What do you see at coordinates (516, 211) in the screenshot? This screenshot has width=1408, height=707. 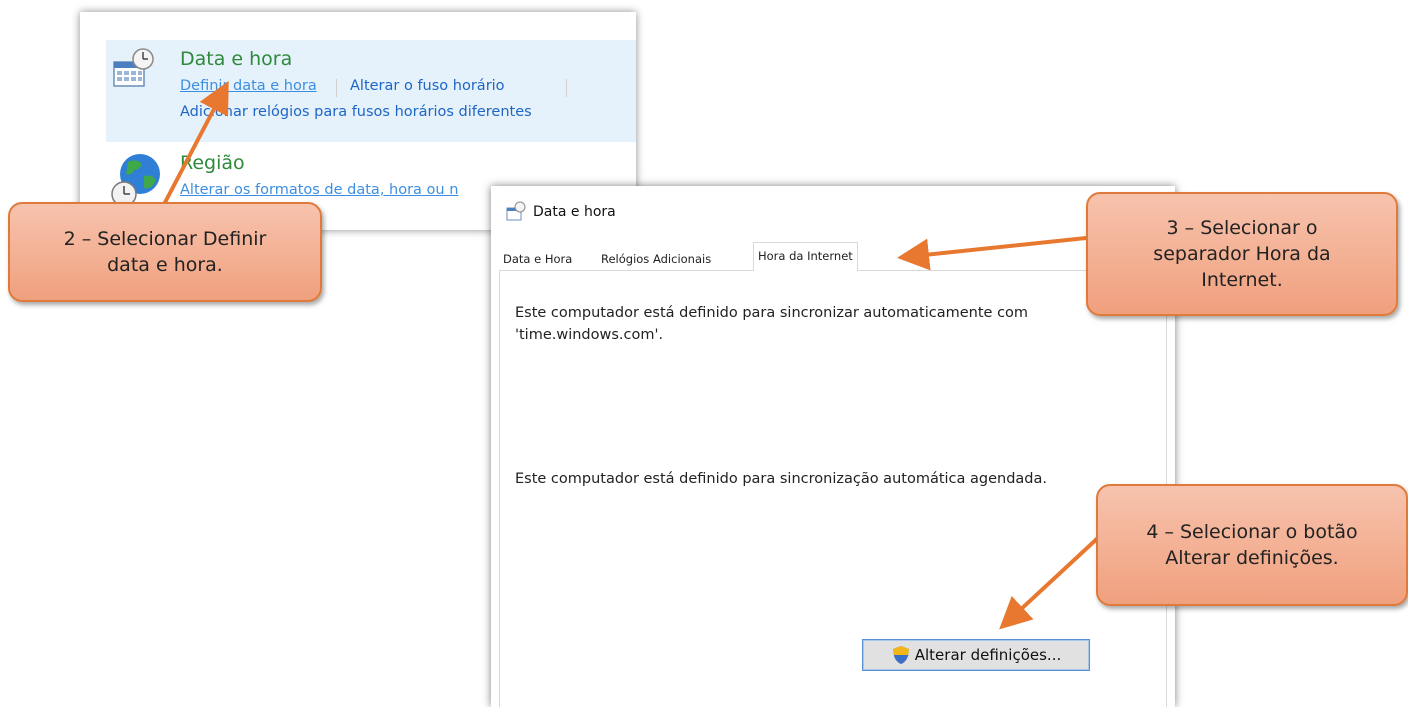 I see `date-time-window-icon` at bounding box center [516, 211].